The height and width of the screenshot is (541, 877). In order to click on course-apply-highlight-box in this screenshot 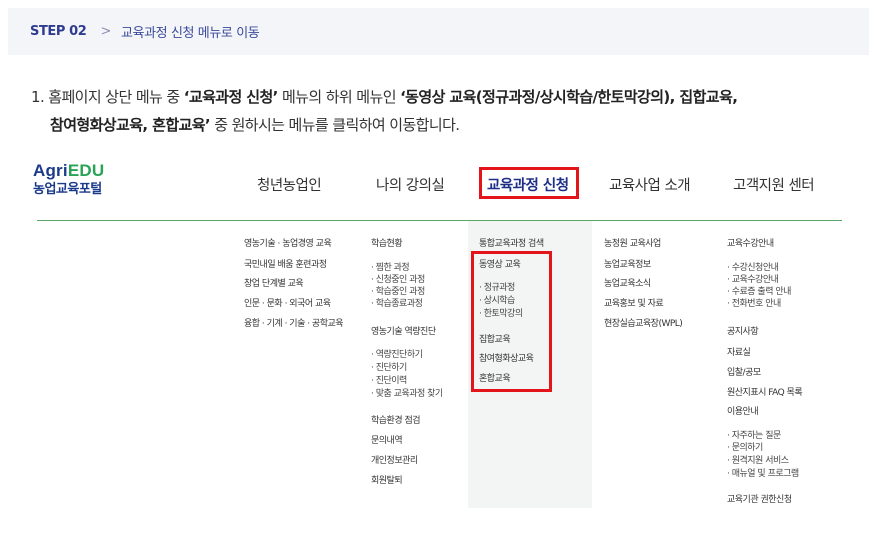, I will do `click(529, 183)`.